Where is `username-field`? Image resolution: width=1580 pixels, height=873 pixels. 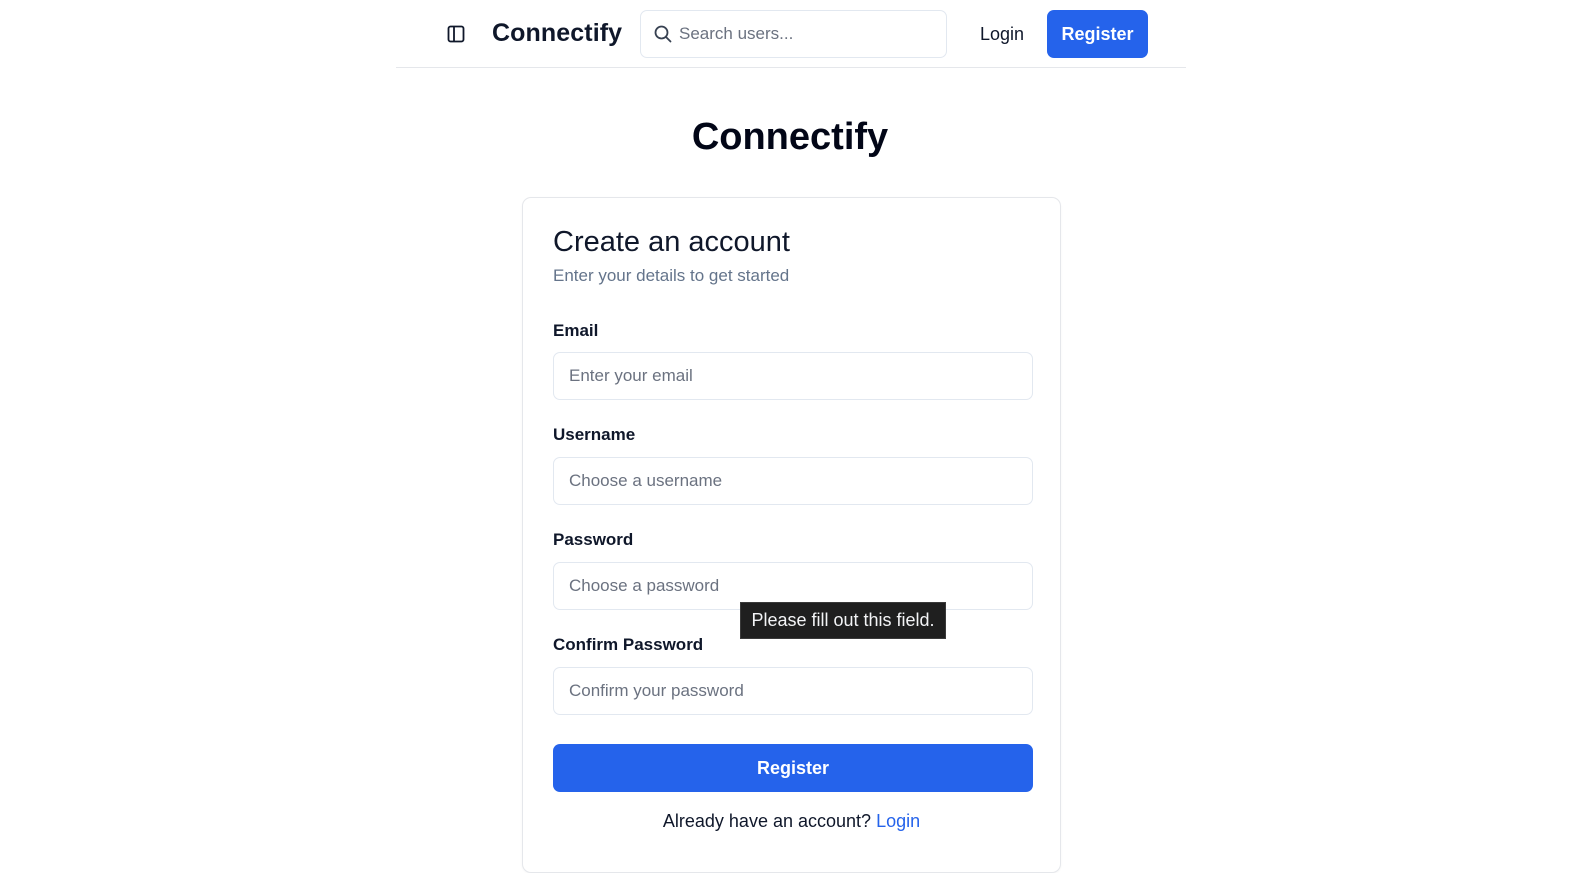
username-field is located at coordinates (793, 481).